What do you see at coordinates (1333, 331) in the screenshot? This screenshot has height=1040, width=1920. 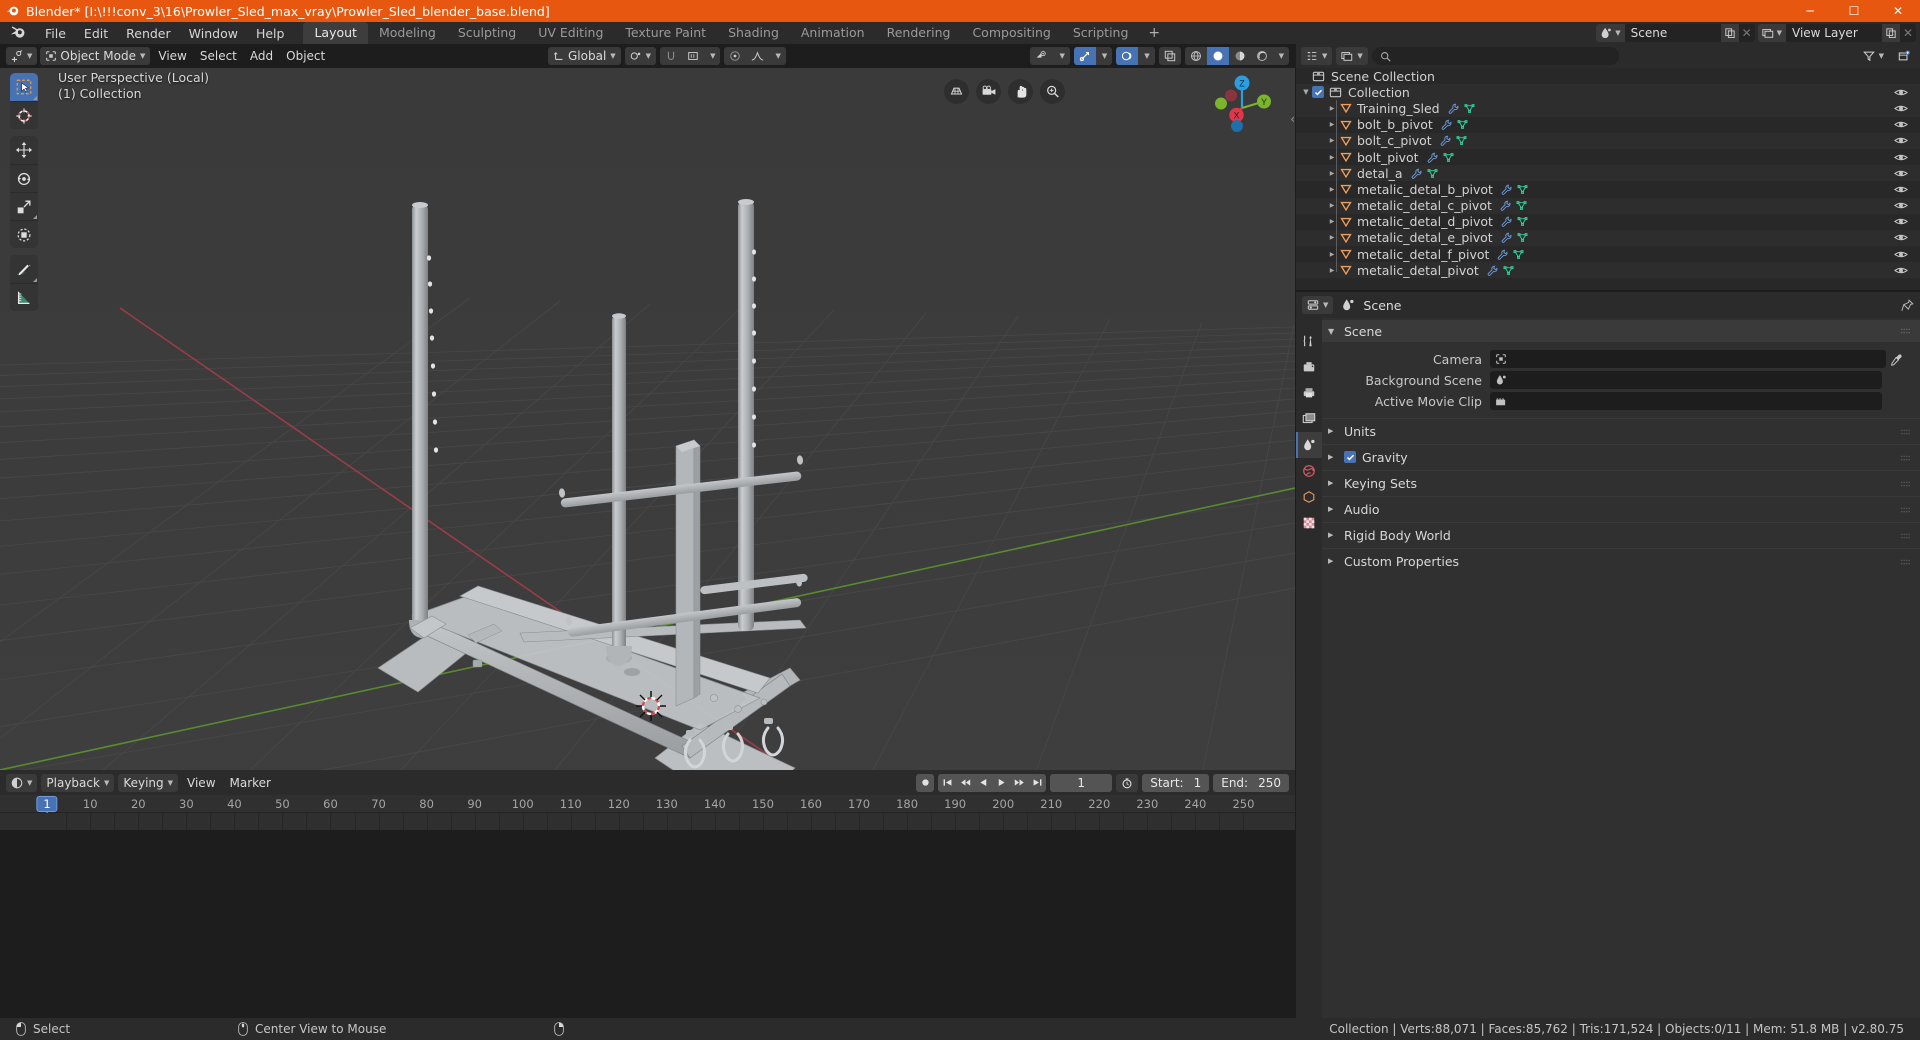 I see `scene-panel-triangle: ▼` at bounding box center [1333, 331].